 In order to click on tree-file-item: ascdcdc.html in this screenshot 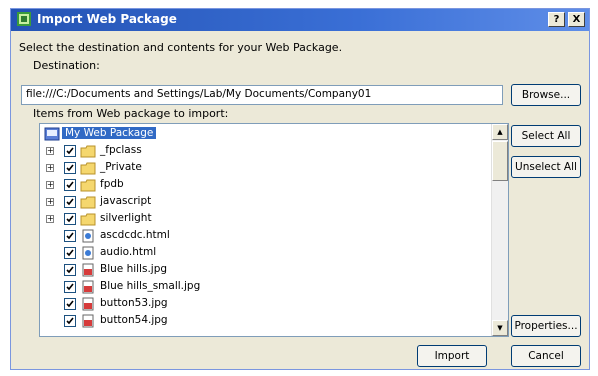, I will do `click(164, 236)`.